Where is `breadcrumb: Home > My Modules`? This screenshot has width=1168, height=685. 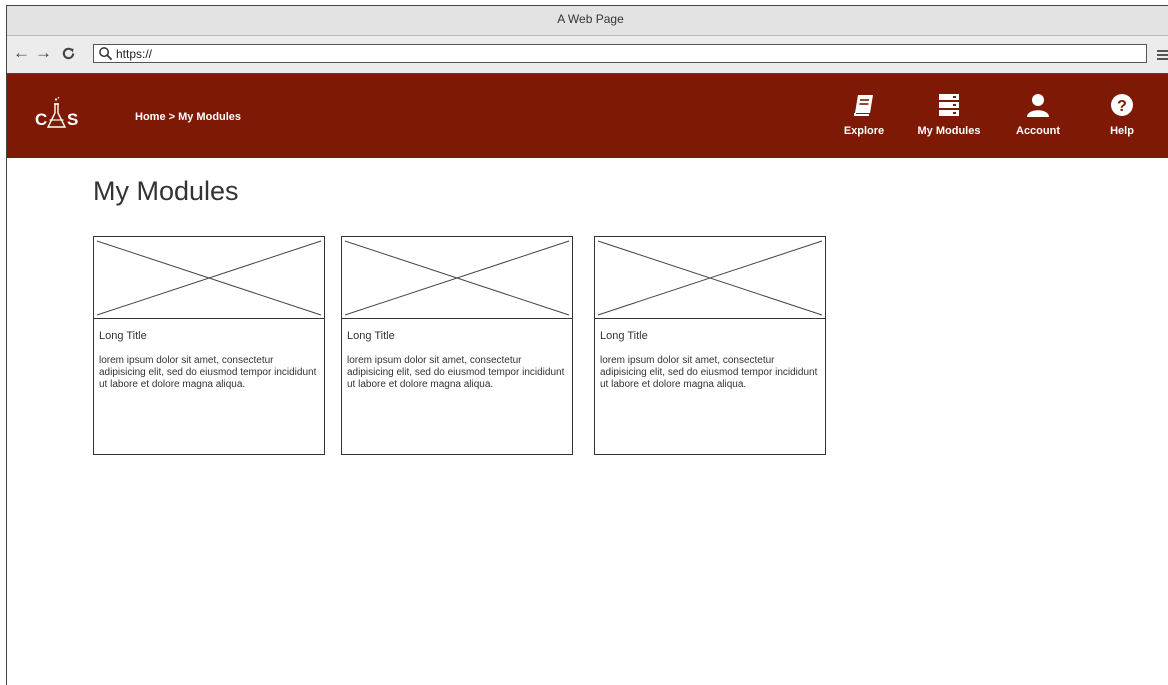
breadcrumb: Home > My Modules is located at coordinates (188, 117).